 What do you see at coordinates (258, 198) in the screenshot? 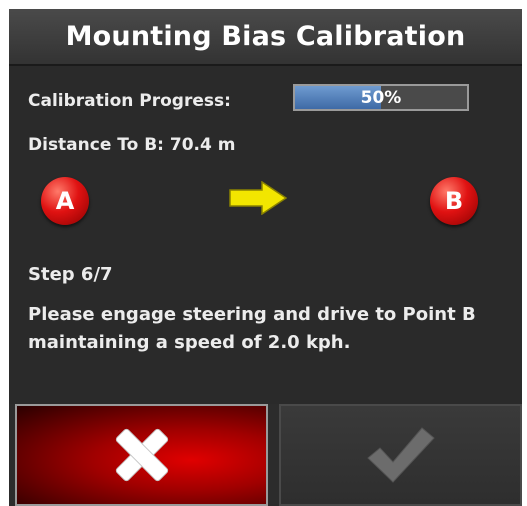
I see `right-arrow-icon` at bounding box center [258, 198].